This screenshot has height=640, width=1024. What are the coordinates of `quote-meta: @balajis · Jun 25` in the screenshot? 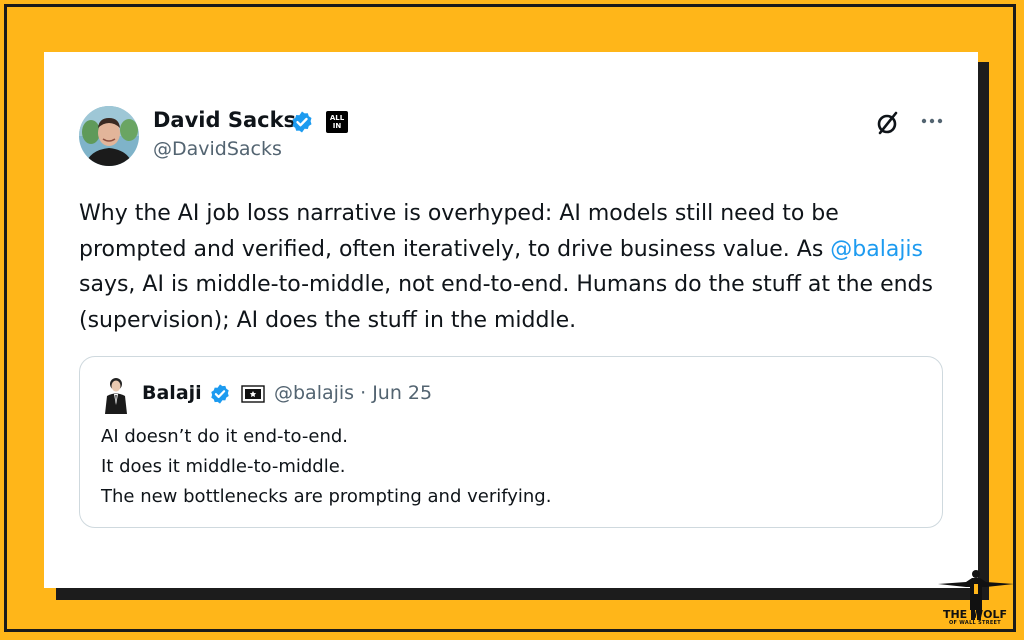 It's located at (353, 393).